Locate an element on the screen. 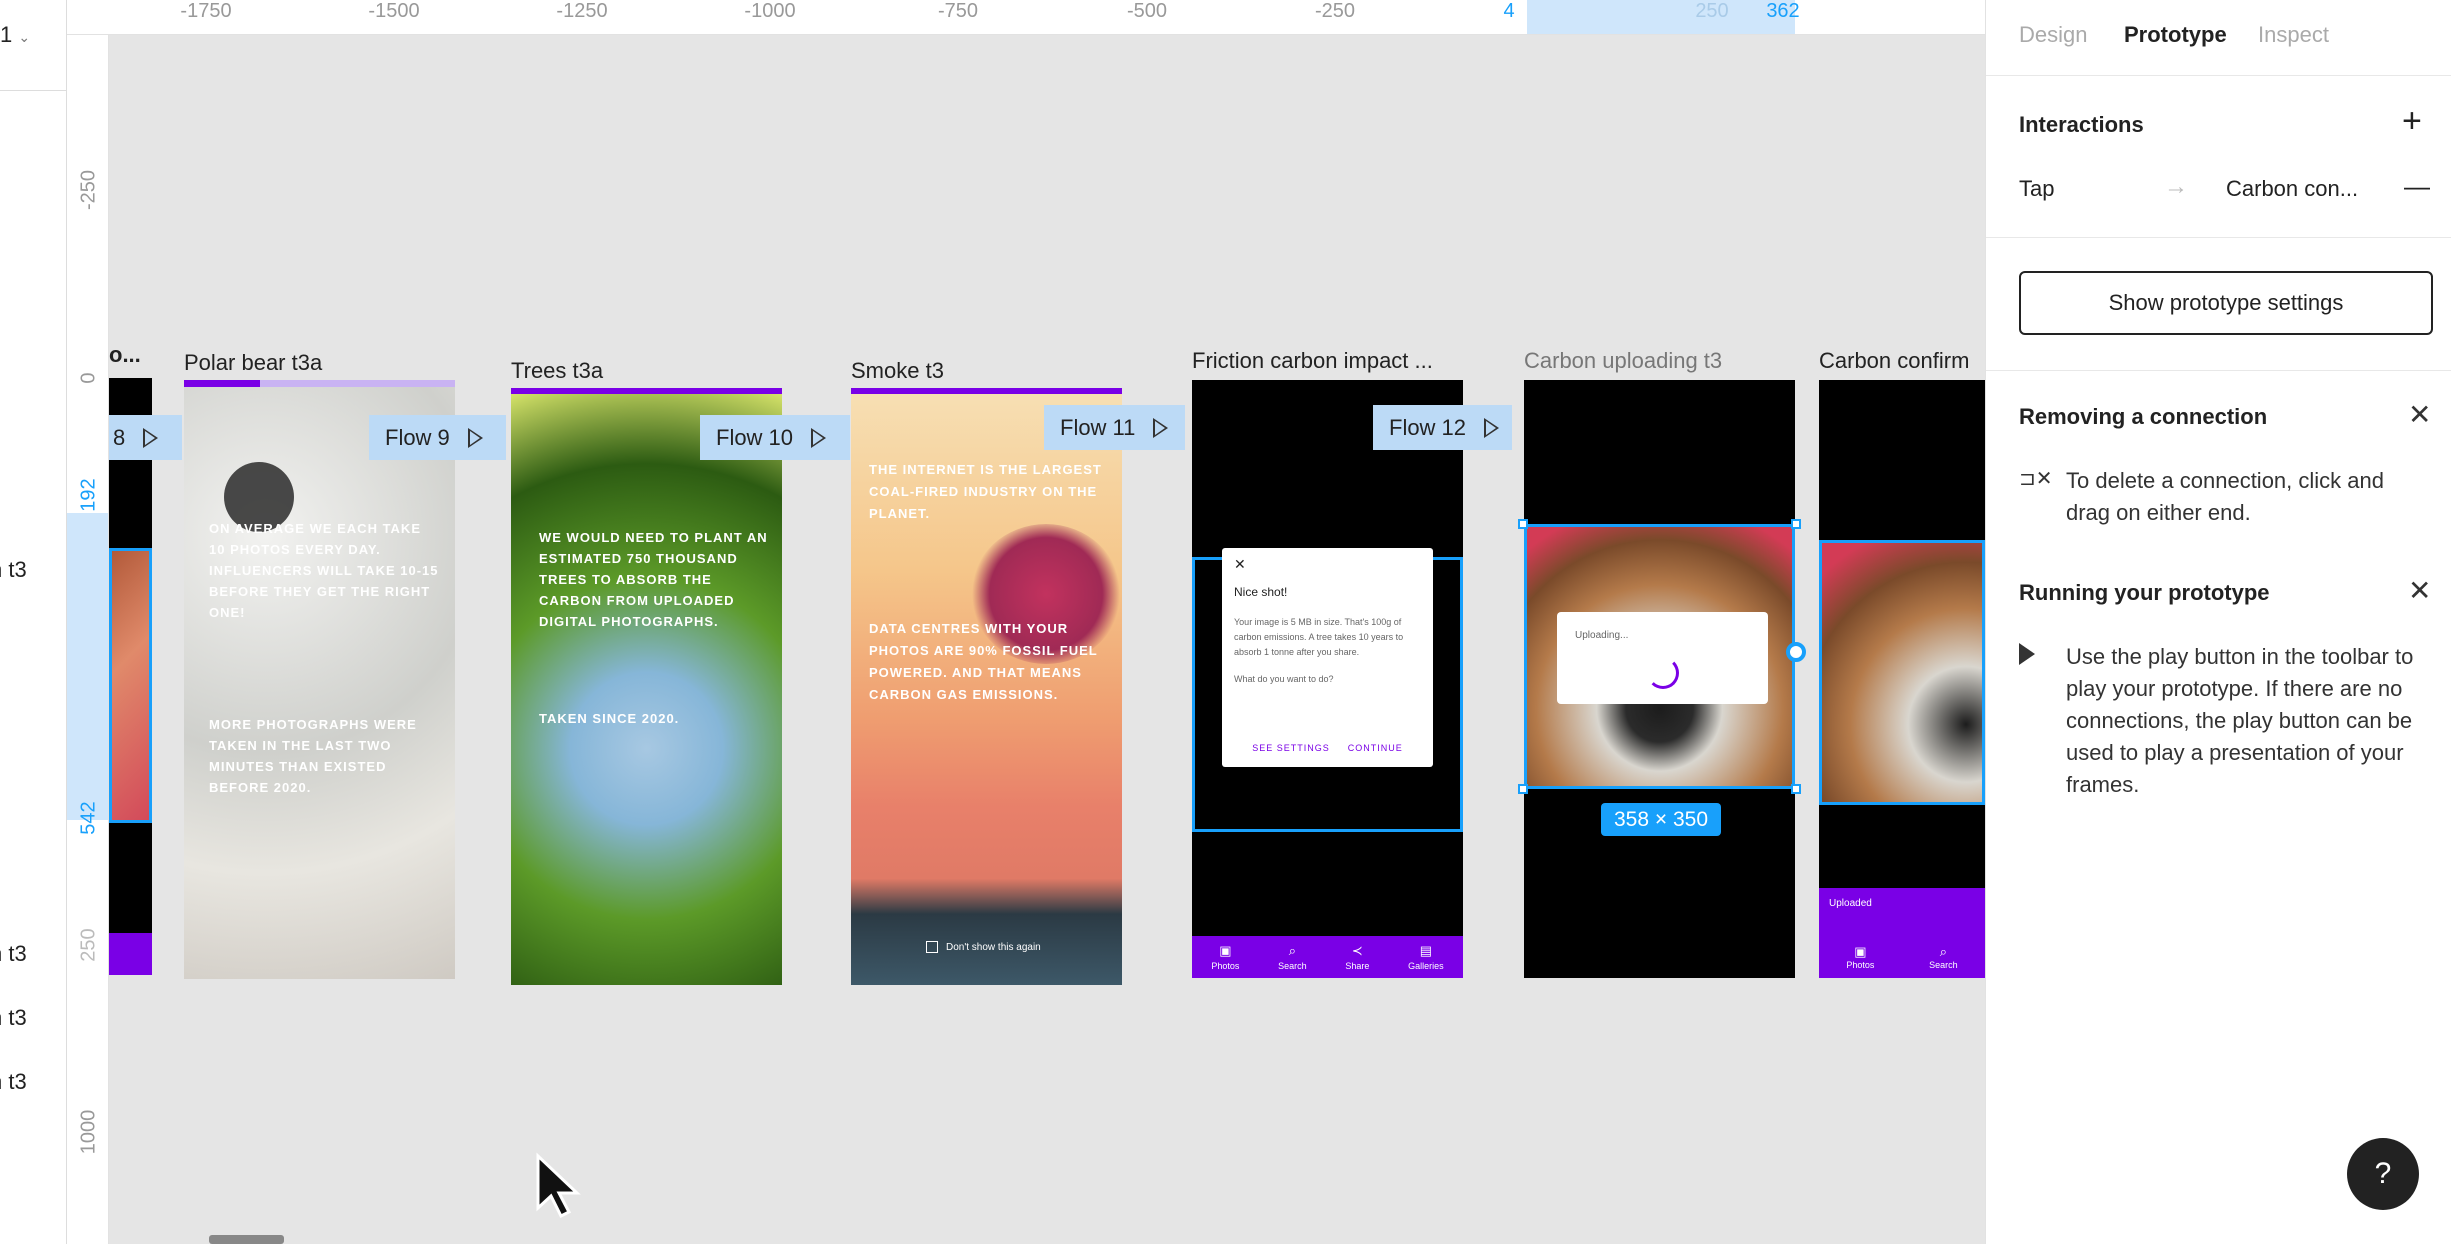 Image resolution: width=2451 pixels, height=1244 pixels. ruler-label: 0 is located at coordinates (88, 378).